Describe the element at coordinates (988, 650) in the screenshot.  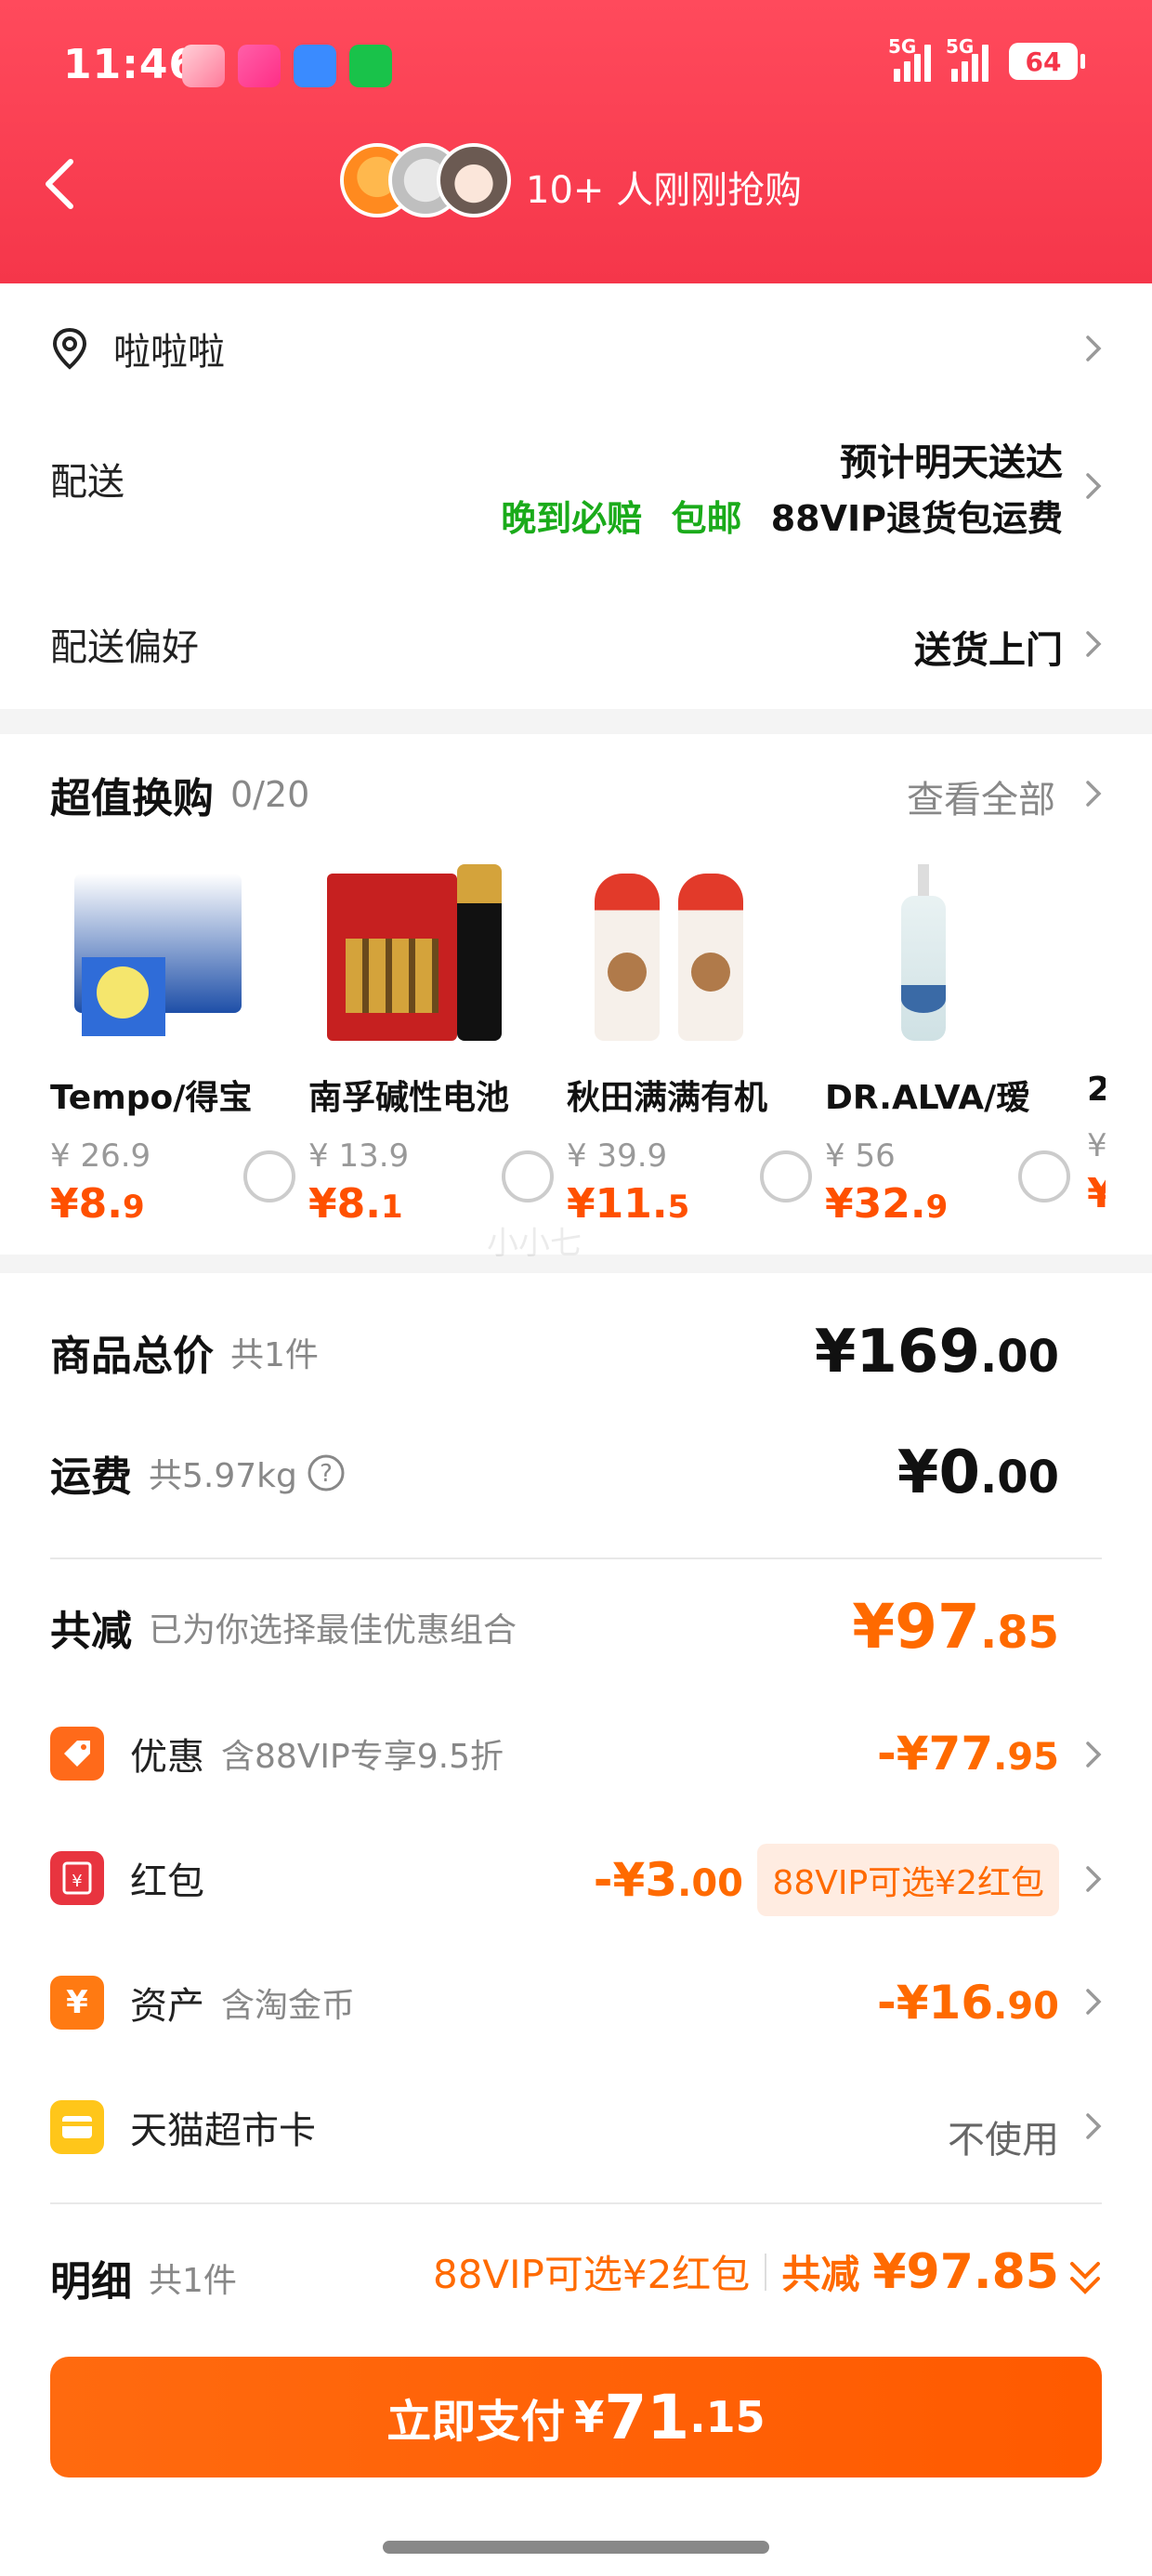
I see `preference-value: 送货上门` at that location.